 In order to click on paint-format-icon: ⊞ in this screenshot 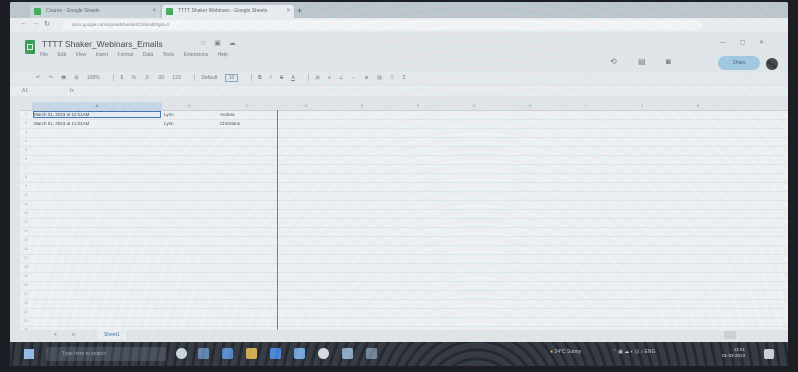, I will do `click(76, 78)`.